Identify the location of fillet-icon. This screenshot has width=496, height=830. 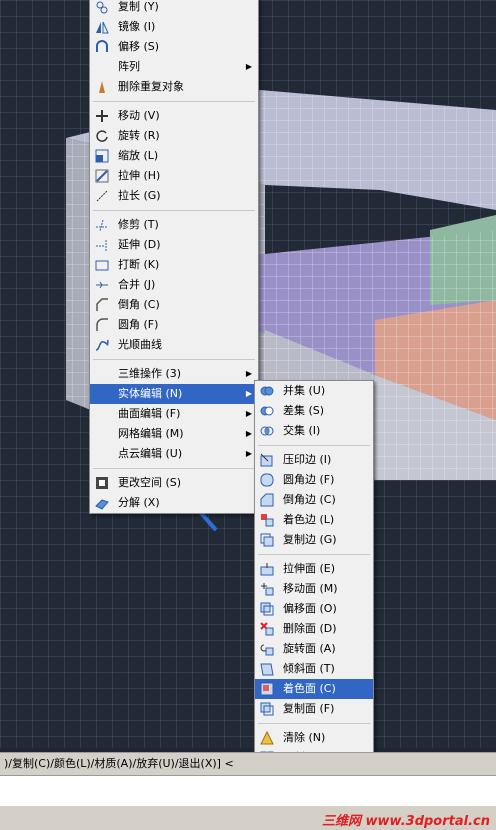
(102, 325).